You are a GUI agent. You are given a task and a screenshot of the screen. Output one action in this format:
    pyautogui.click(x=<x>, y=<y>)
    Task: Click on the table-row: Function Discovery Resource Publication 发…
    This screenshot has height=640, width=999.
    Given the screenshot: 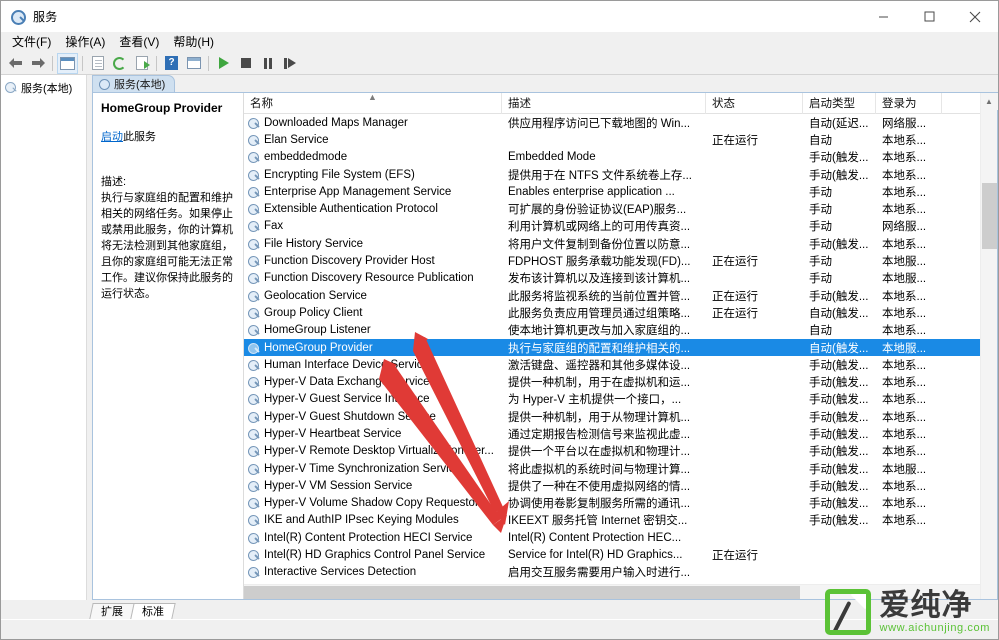 What is the action you would take?
    pyautogui.click(x=620, y=278)
    